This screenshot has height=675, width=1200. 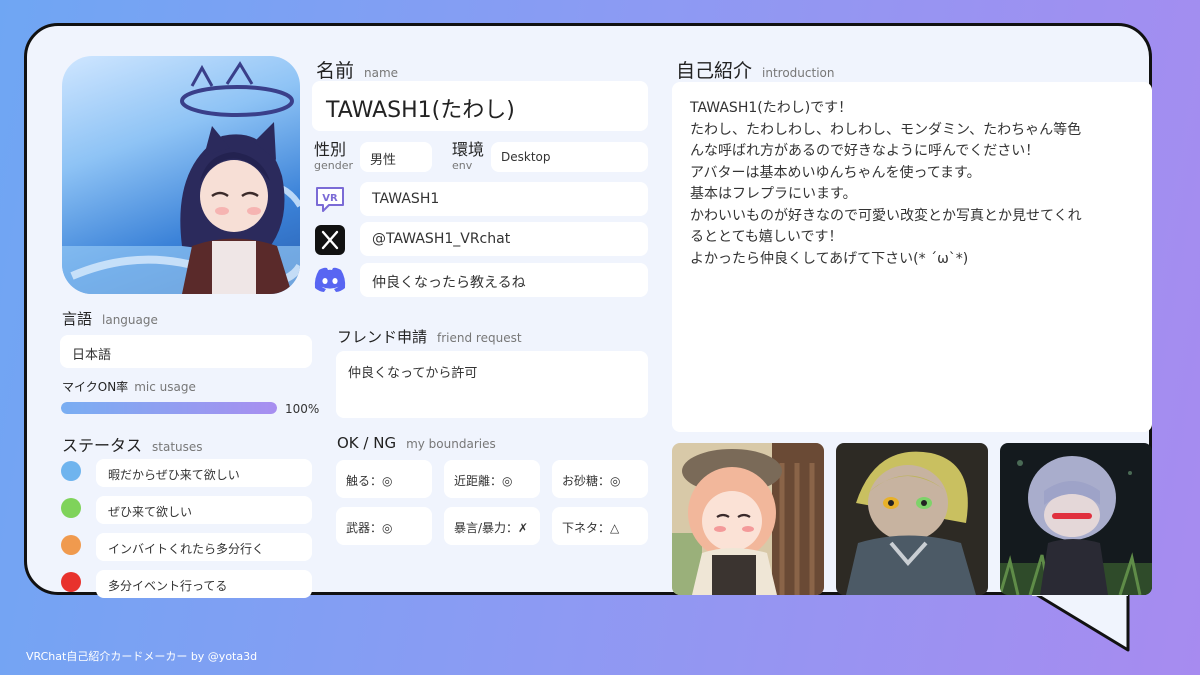 I want to click on statuses-heading: ステータス statuses, so click(x=132, y=445).